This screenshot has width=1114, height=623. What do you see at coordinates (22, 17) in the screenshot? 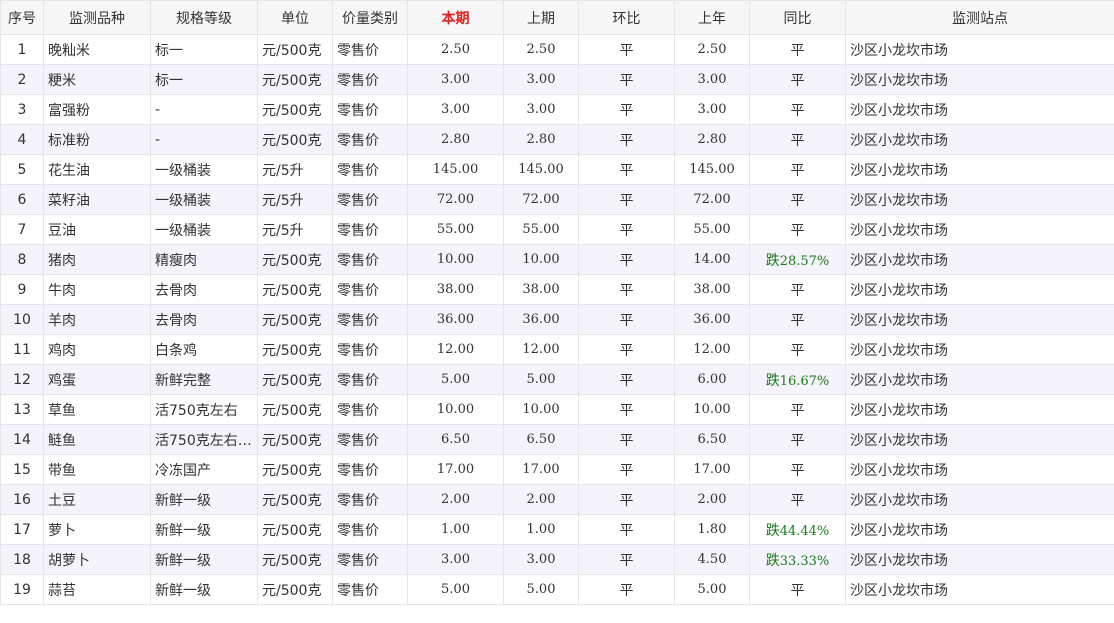
I see `header-no: 序号` at bounding box center [22, 17].